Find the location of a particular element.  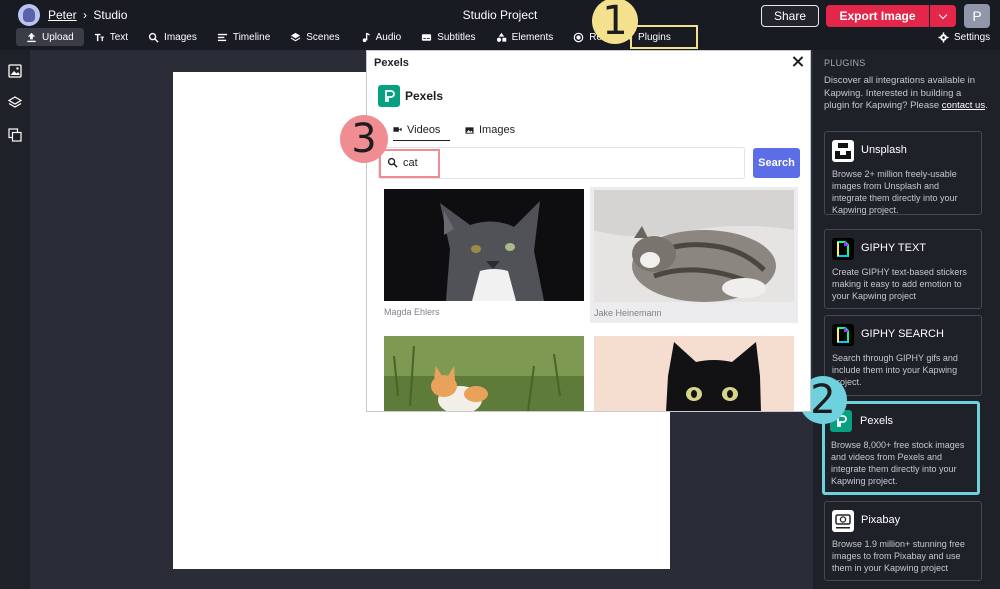

callout-number-1: 1 is located at coordinates (615, 22).